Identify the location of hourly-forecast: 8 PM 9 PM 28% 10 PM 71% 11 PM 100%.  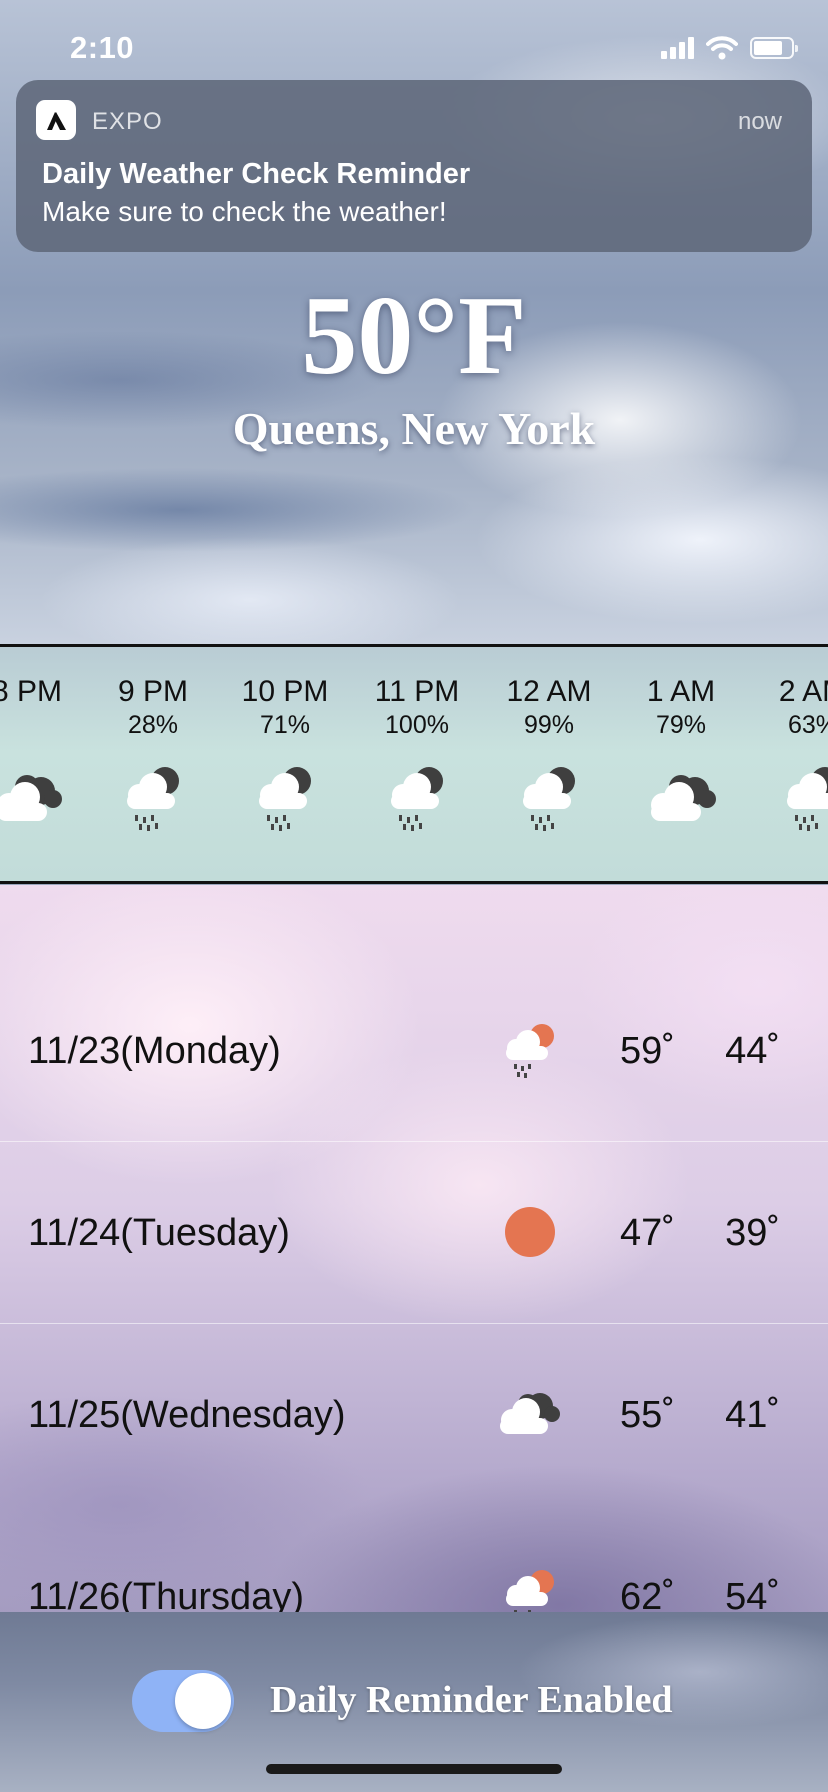
(414, 764).